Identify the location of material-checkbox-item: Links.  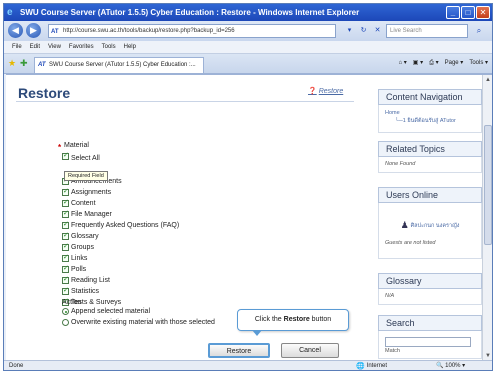
(120, 258).